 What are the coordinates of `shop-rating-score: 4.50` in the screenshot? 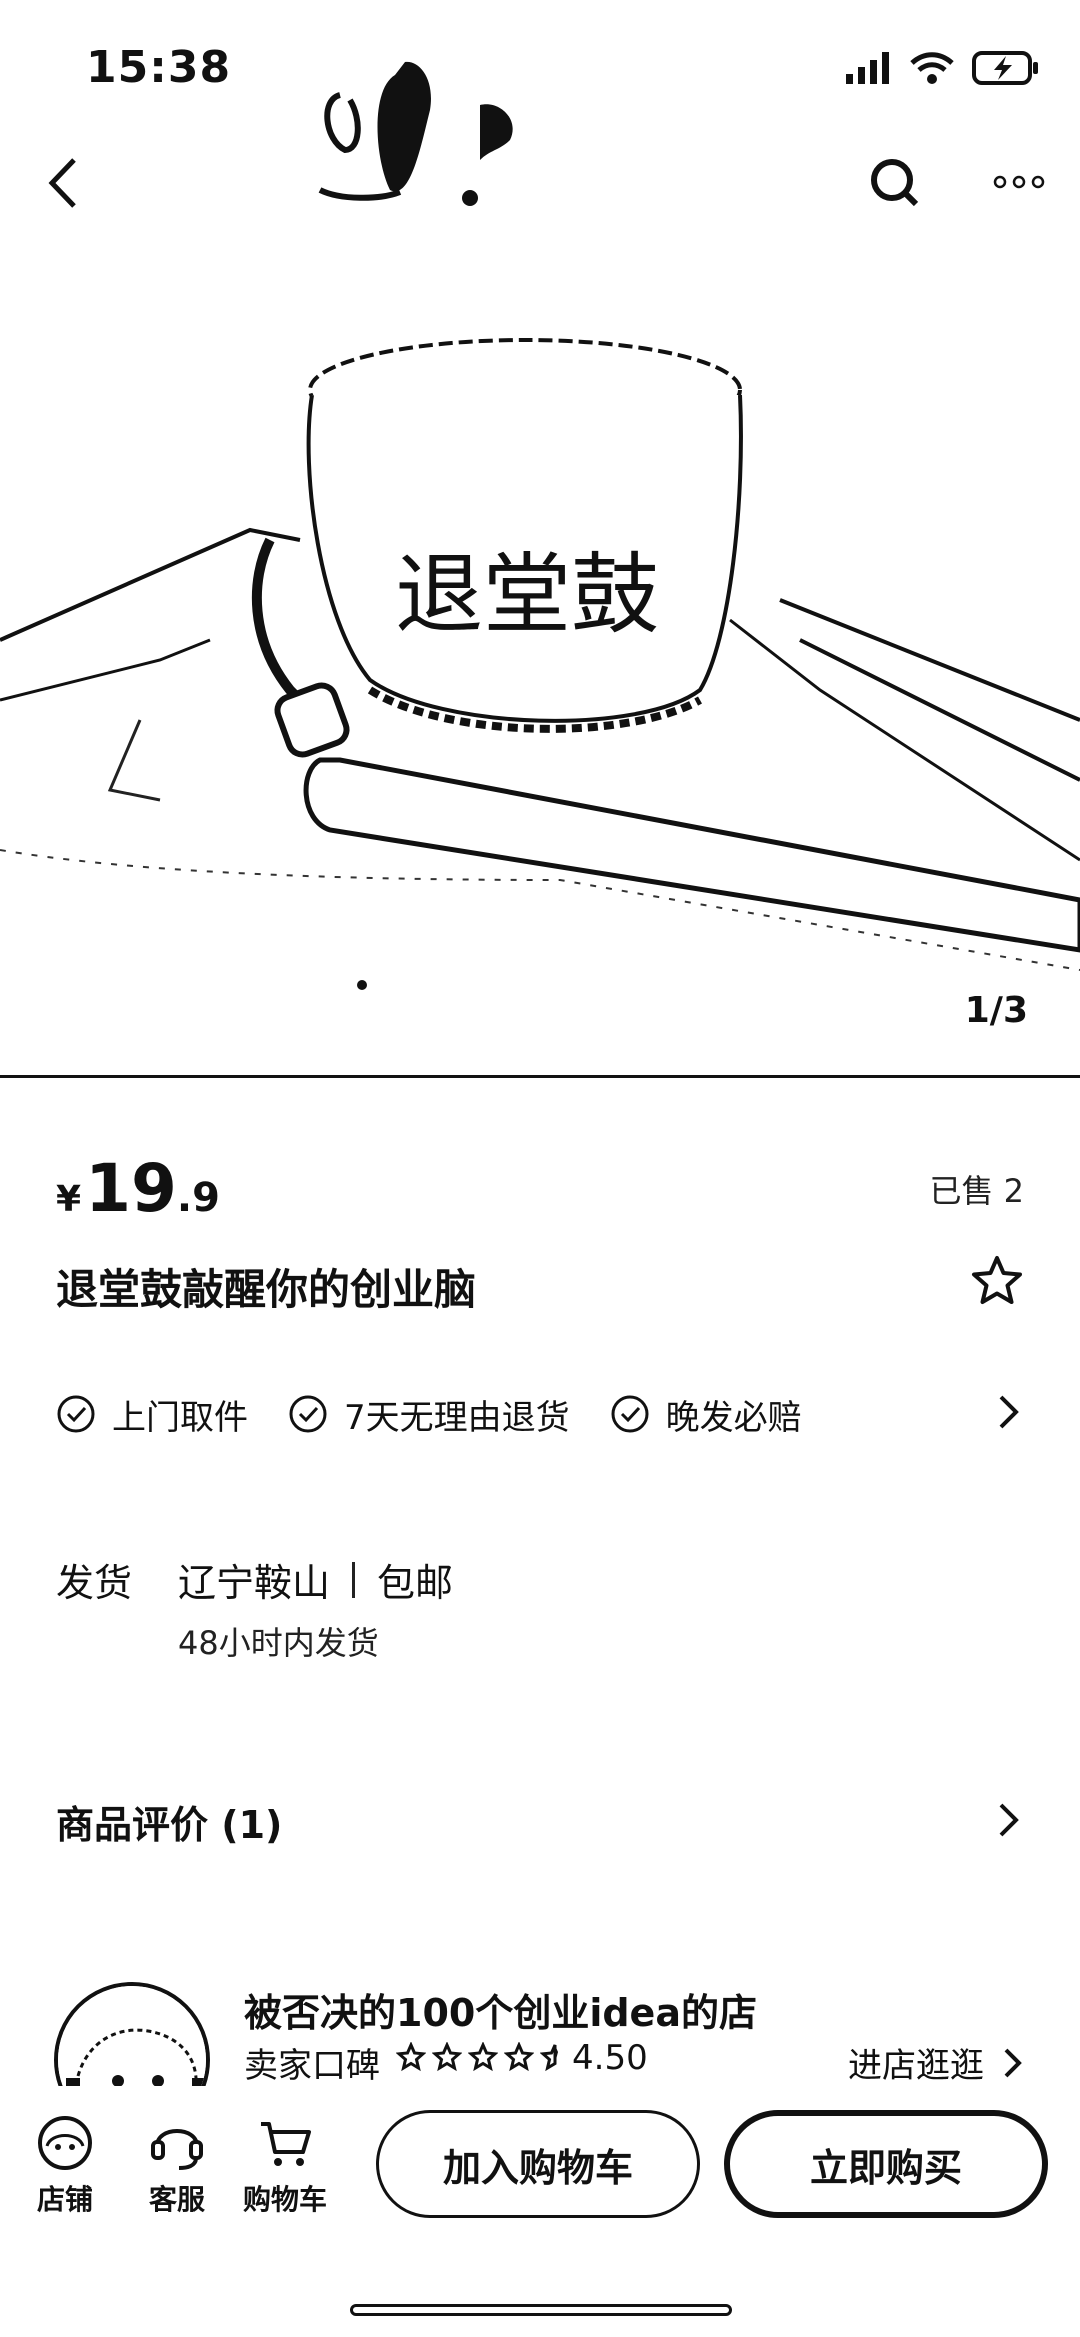 It's located at (610, 2058).